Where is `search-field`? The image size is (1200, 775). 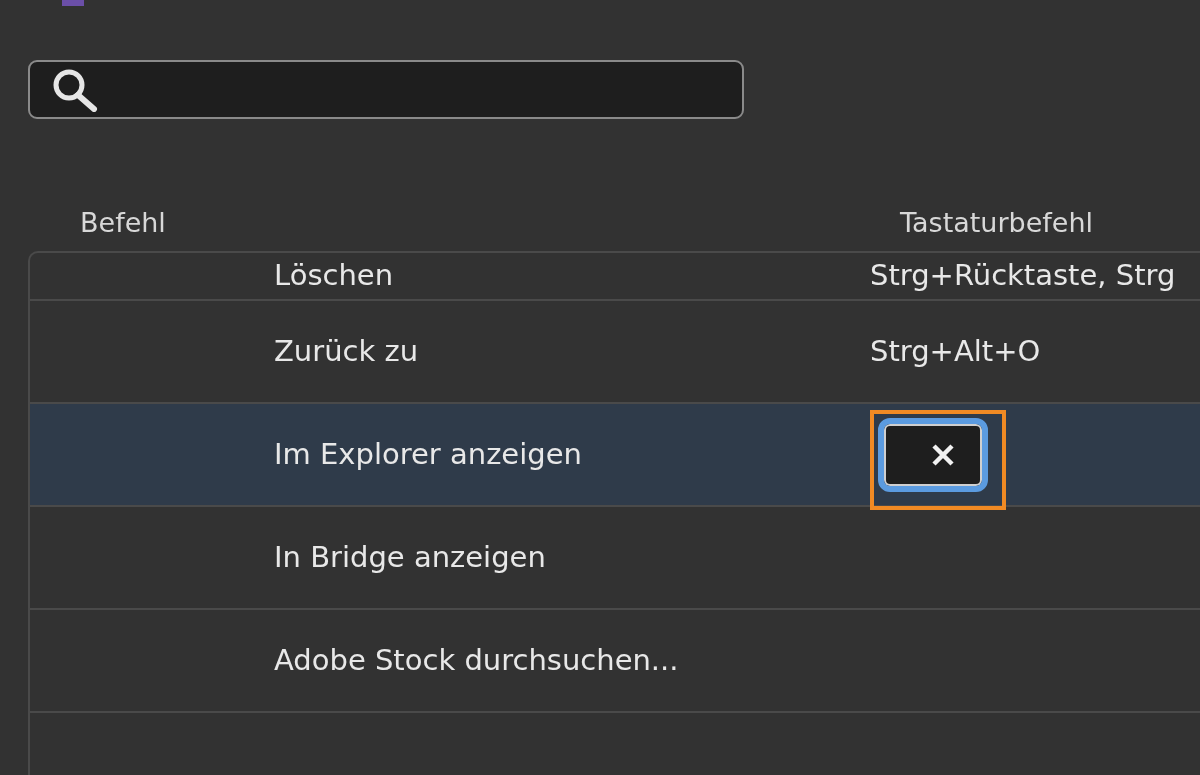 search-field is located at coordinates (386, 89).